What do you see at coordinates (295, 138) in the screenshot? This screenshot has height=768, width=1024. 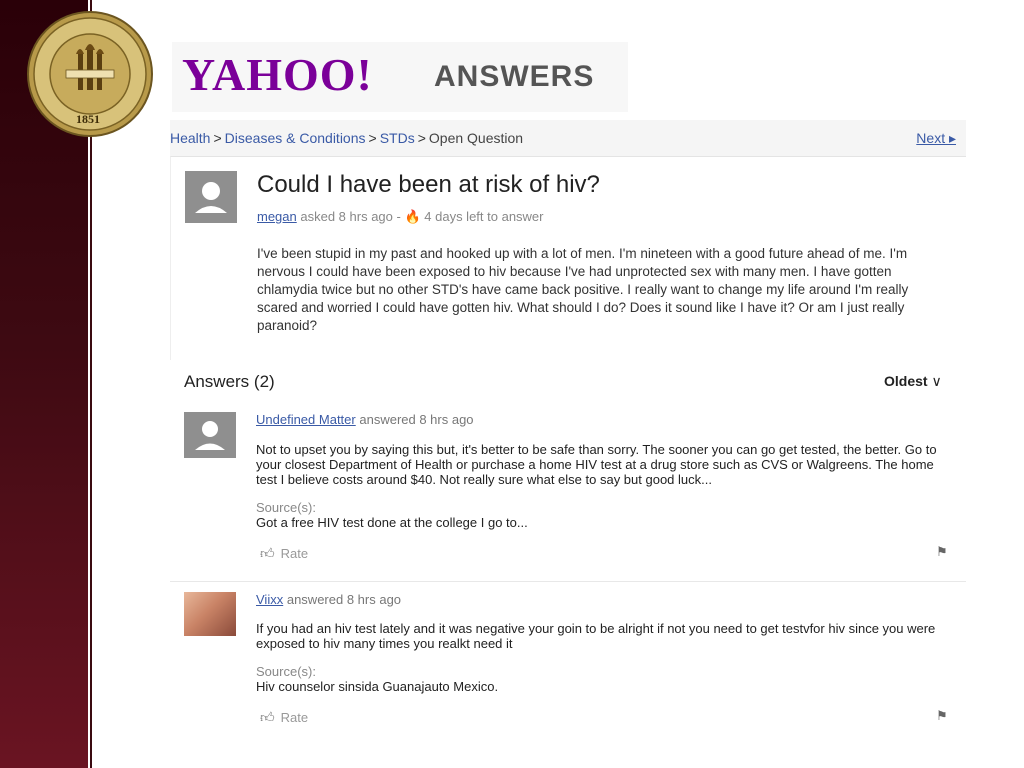 I see `breadcrumb-diseases-conditions: Diseases & Conditions` at bounding box center [295, 138].